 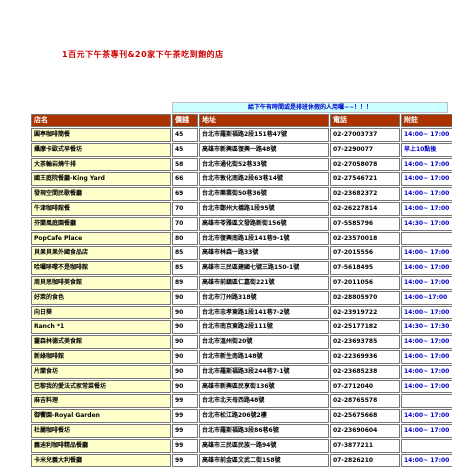 I want to click on shop-name-cell: 新綠咖啡館, so click(x=101, y=356).